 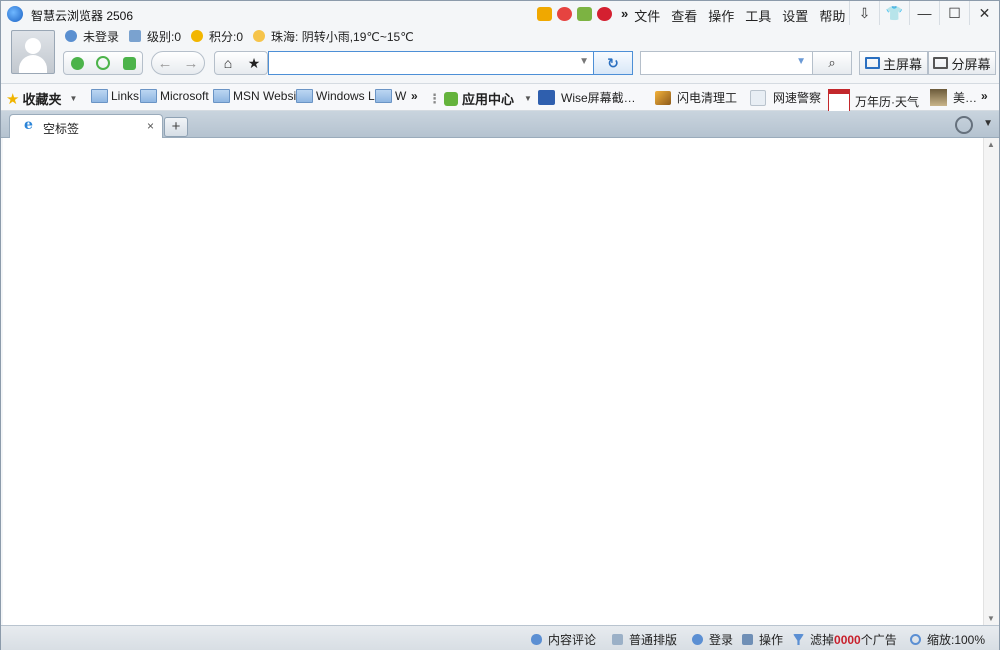 What do you see at coordinates (61, 129) in the screenshot?
I see `tab-label: 空标签` at bounding box center [61, 129].